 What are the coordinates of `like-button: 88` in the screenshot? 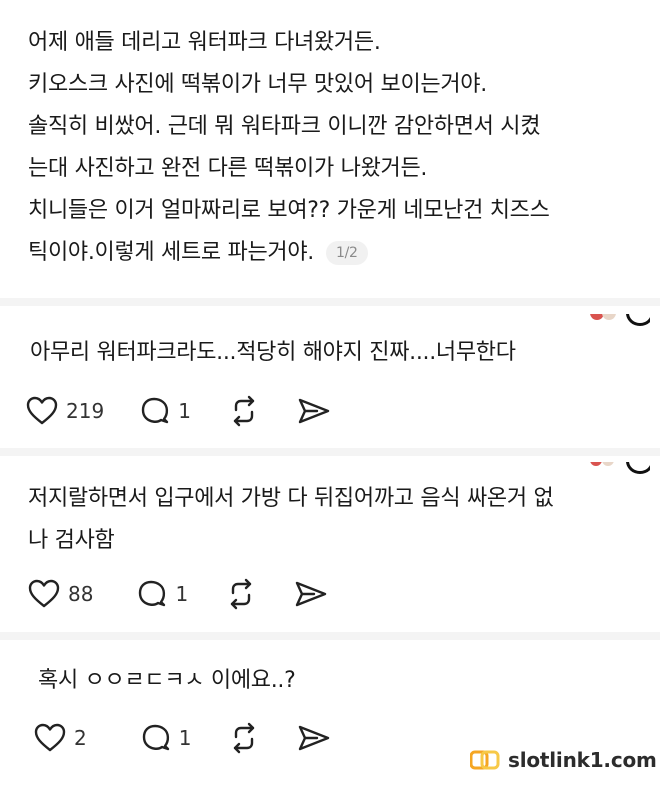 It's located at (60, 594).